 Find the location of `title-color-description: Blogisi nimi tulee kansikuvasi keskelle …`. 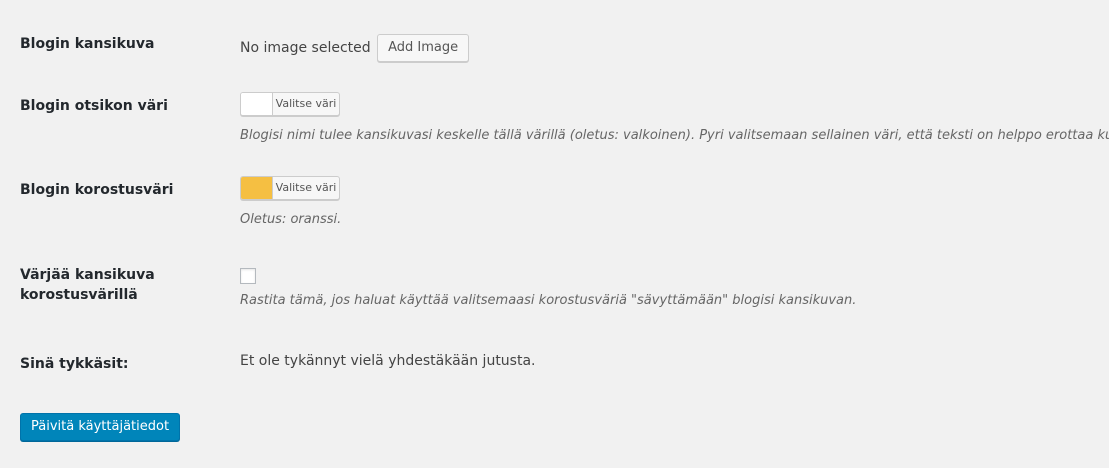

title-color-description: Blogisi nimi tulee kansikuvasi keskelle … is located at coordinates (674, 135).